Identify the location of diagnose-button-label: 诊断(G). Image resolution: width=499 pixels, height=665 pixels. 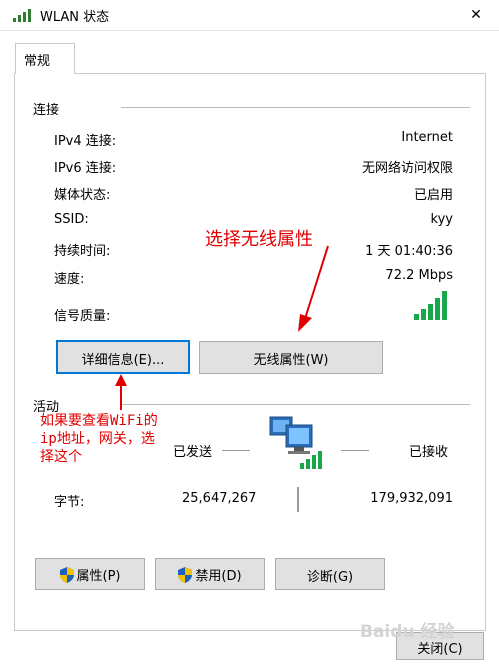
(330, 577).